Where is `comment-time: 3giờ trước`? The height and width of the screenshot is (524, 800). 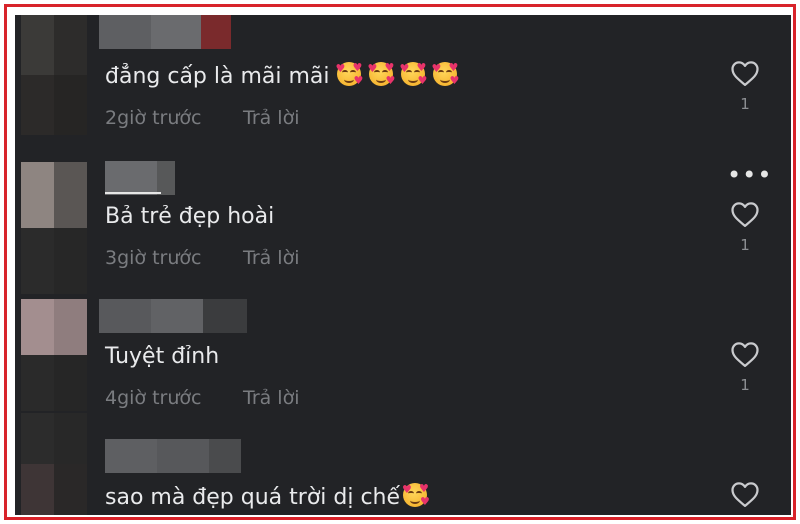 comment-time: 3giờ trước is located at coordinates (153, 258).